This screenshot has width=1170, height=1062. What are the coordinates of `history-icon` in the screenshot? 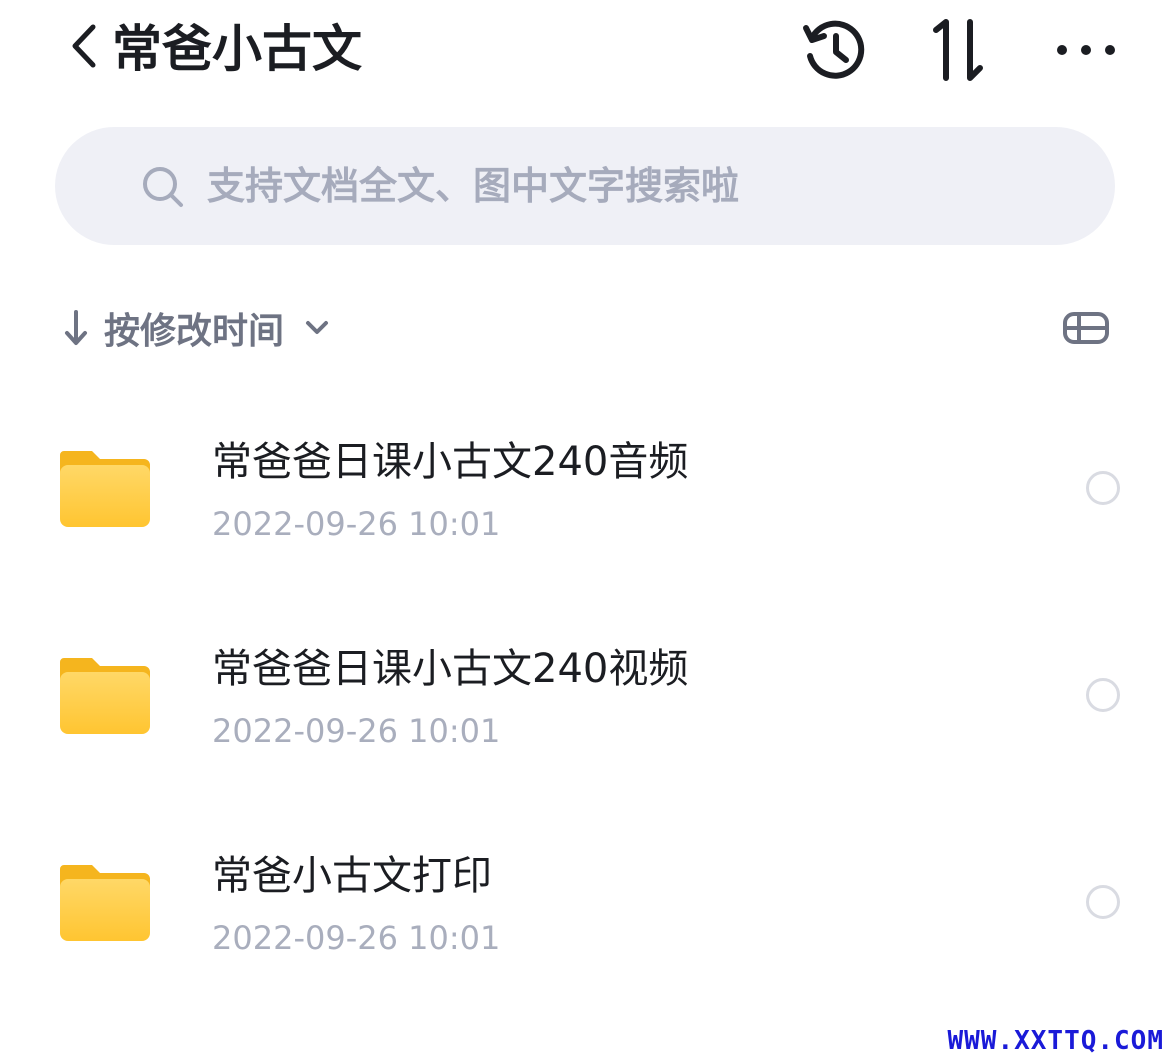 It's located at (834, 49).